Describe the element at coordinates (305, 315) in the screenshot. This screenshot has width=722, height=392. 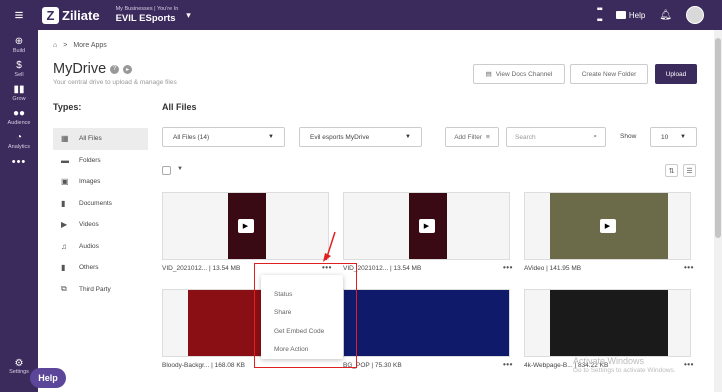
I see `annotation-highlight-box` at that location.